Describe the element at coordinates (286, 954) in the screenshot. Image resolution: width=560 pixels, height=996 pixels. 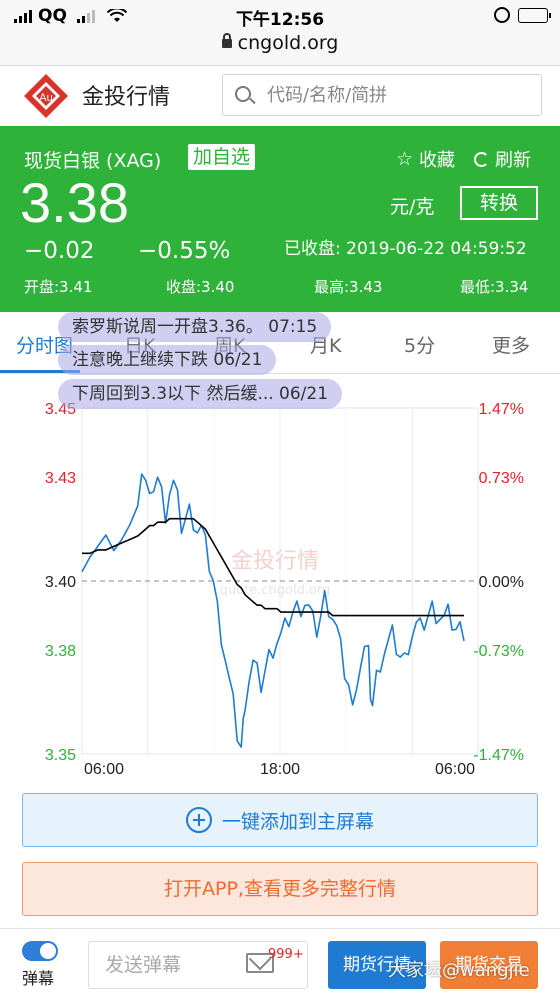
I see `mail-count-badge: 999+` at that location.